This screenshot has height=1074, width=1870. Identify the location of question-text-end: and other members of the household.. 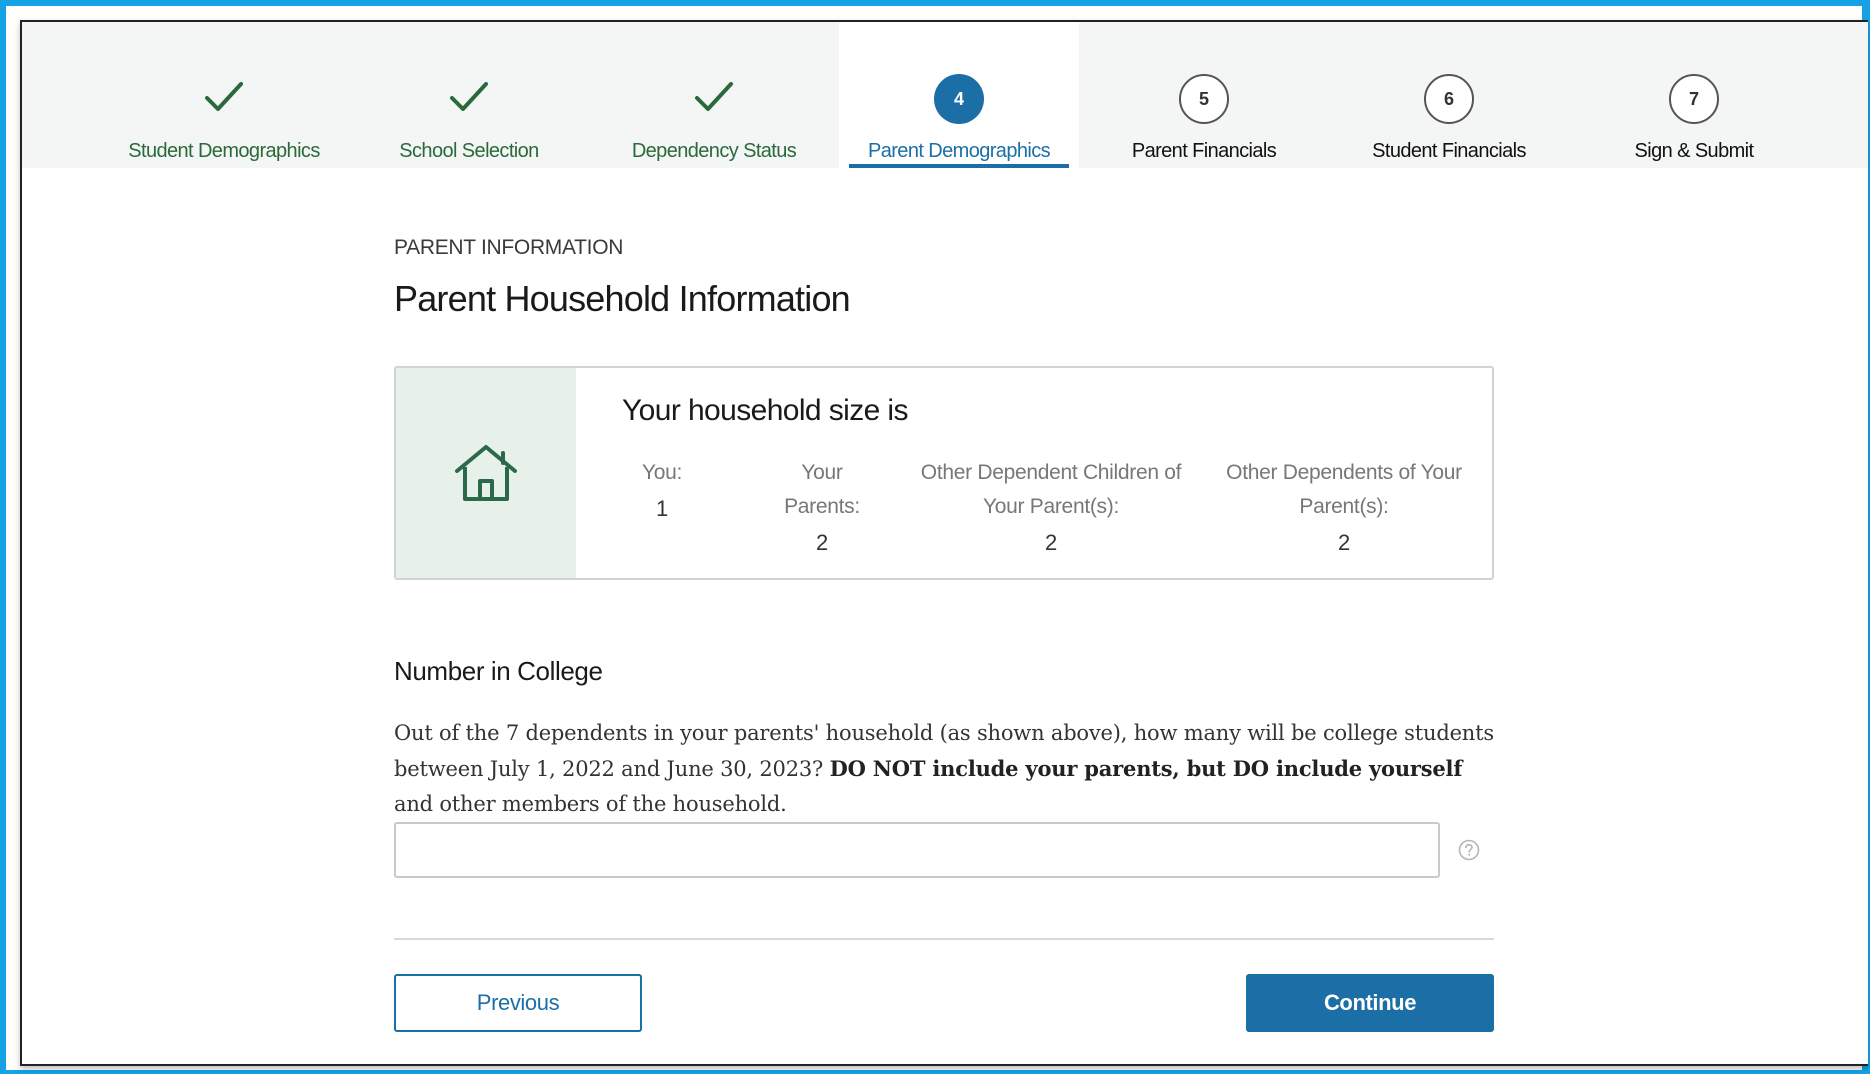
(590, 804).